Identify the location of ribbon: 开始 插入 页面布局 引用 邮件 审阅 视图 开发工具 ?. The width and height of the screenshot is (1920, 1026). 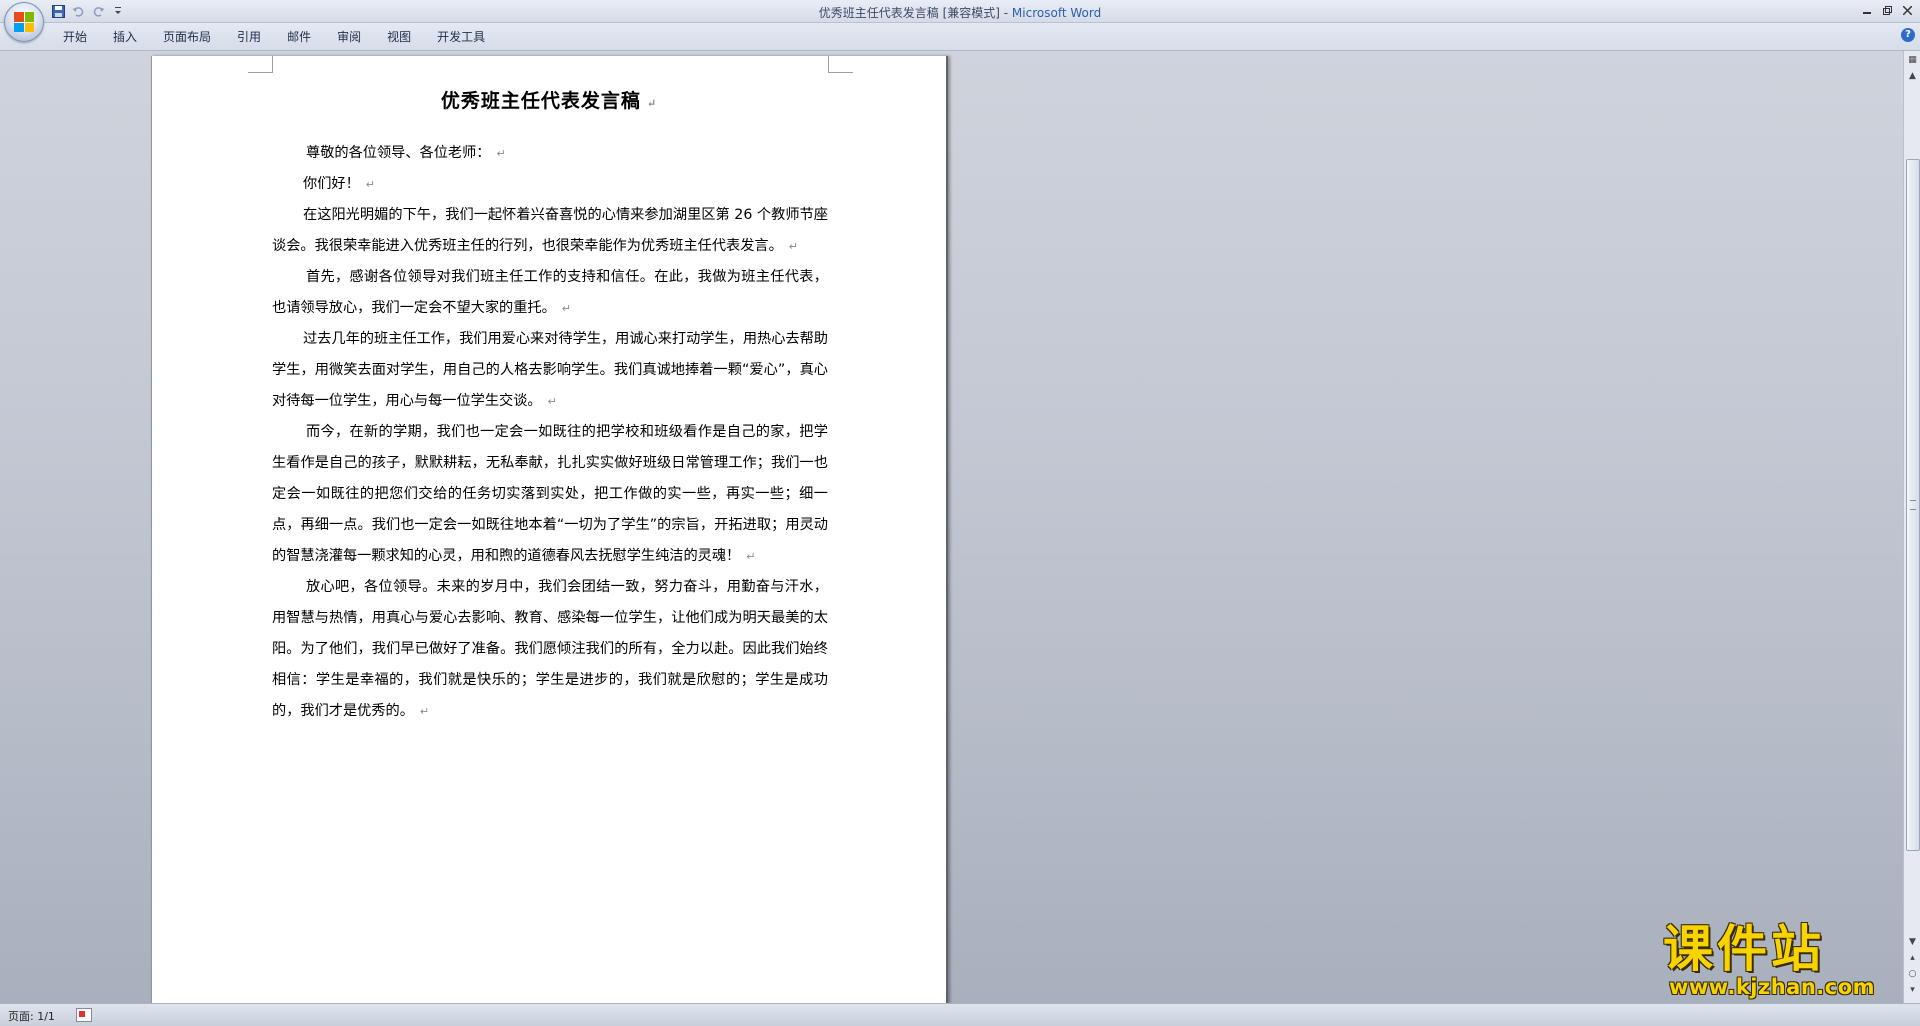
(960, 37).